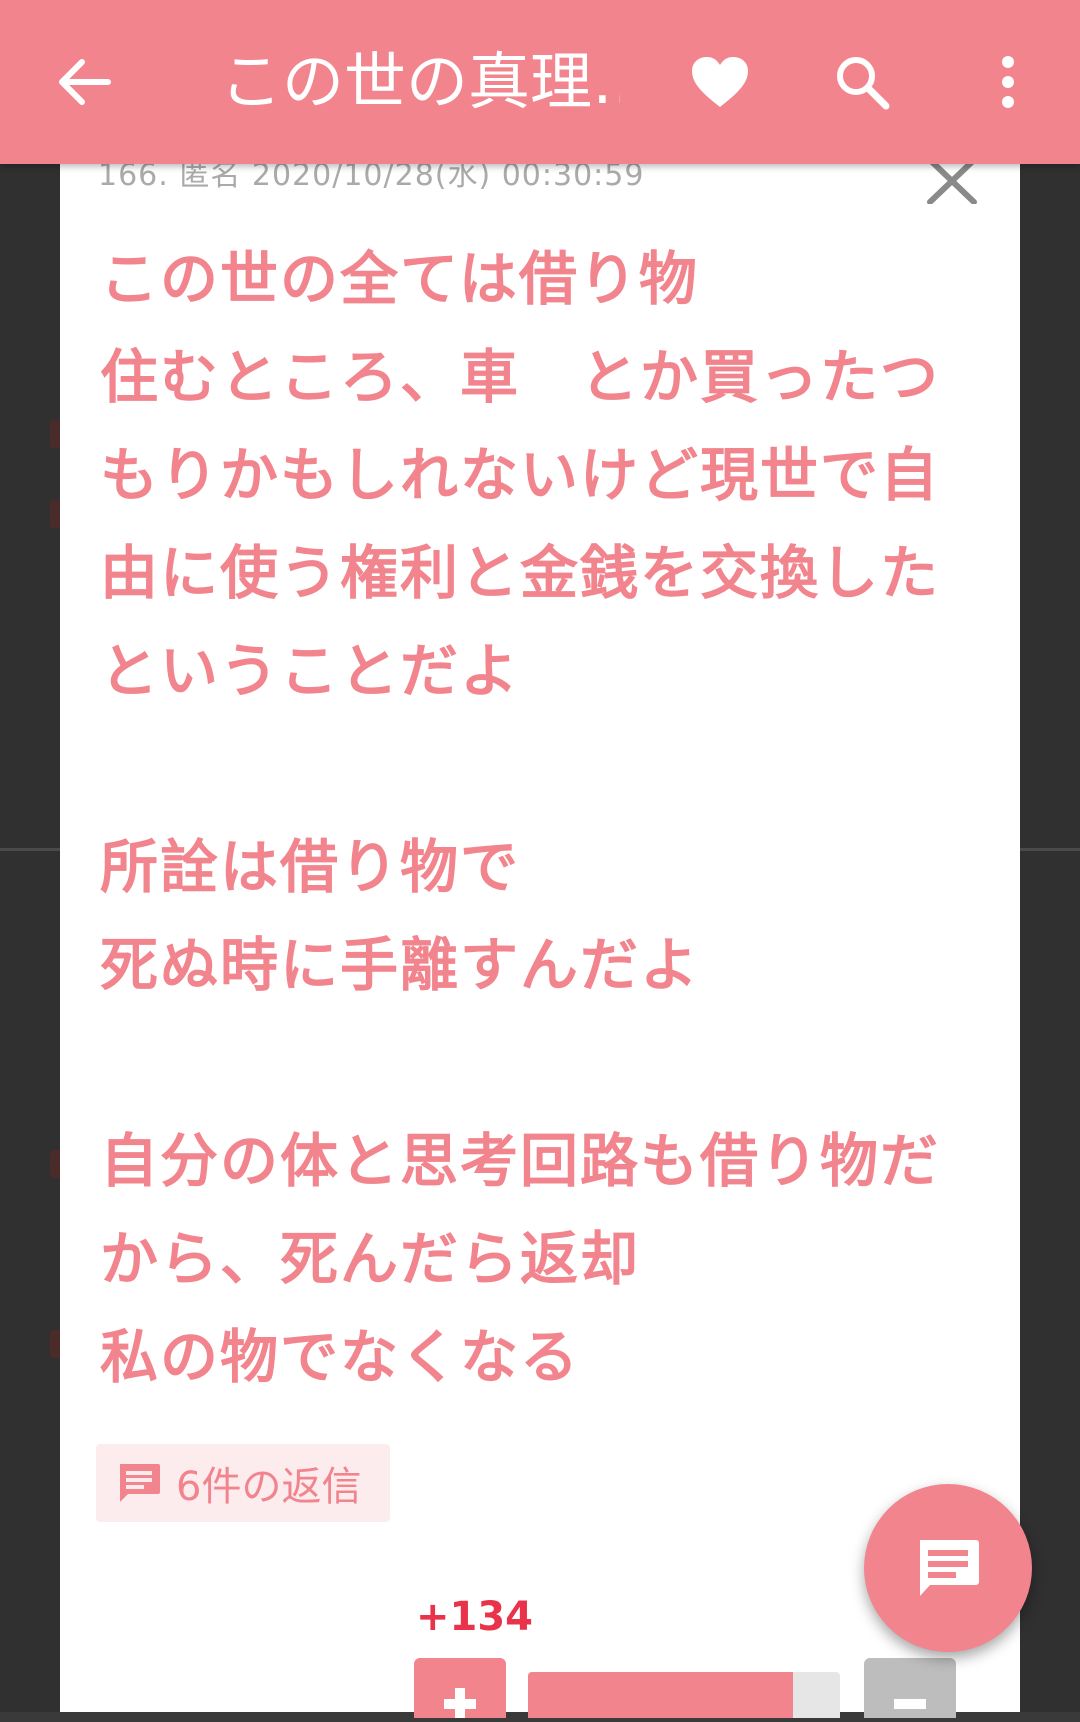 This screenshot has width=1080, height=1722. I want to click on comment-line: 私の物でなくなる, so click(340, 1357).